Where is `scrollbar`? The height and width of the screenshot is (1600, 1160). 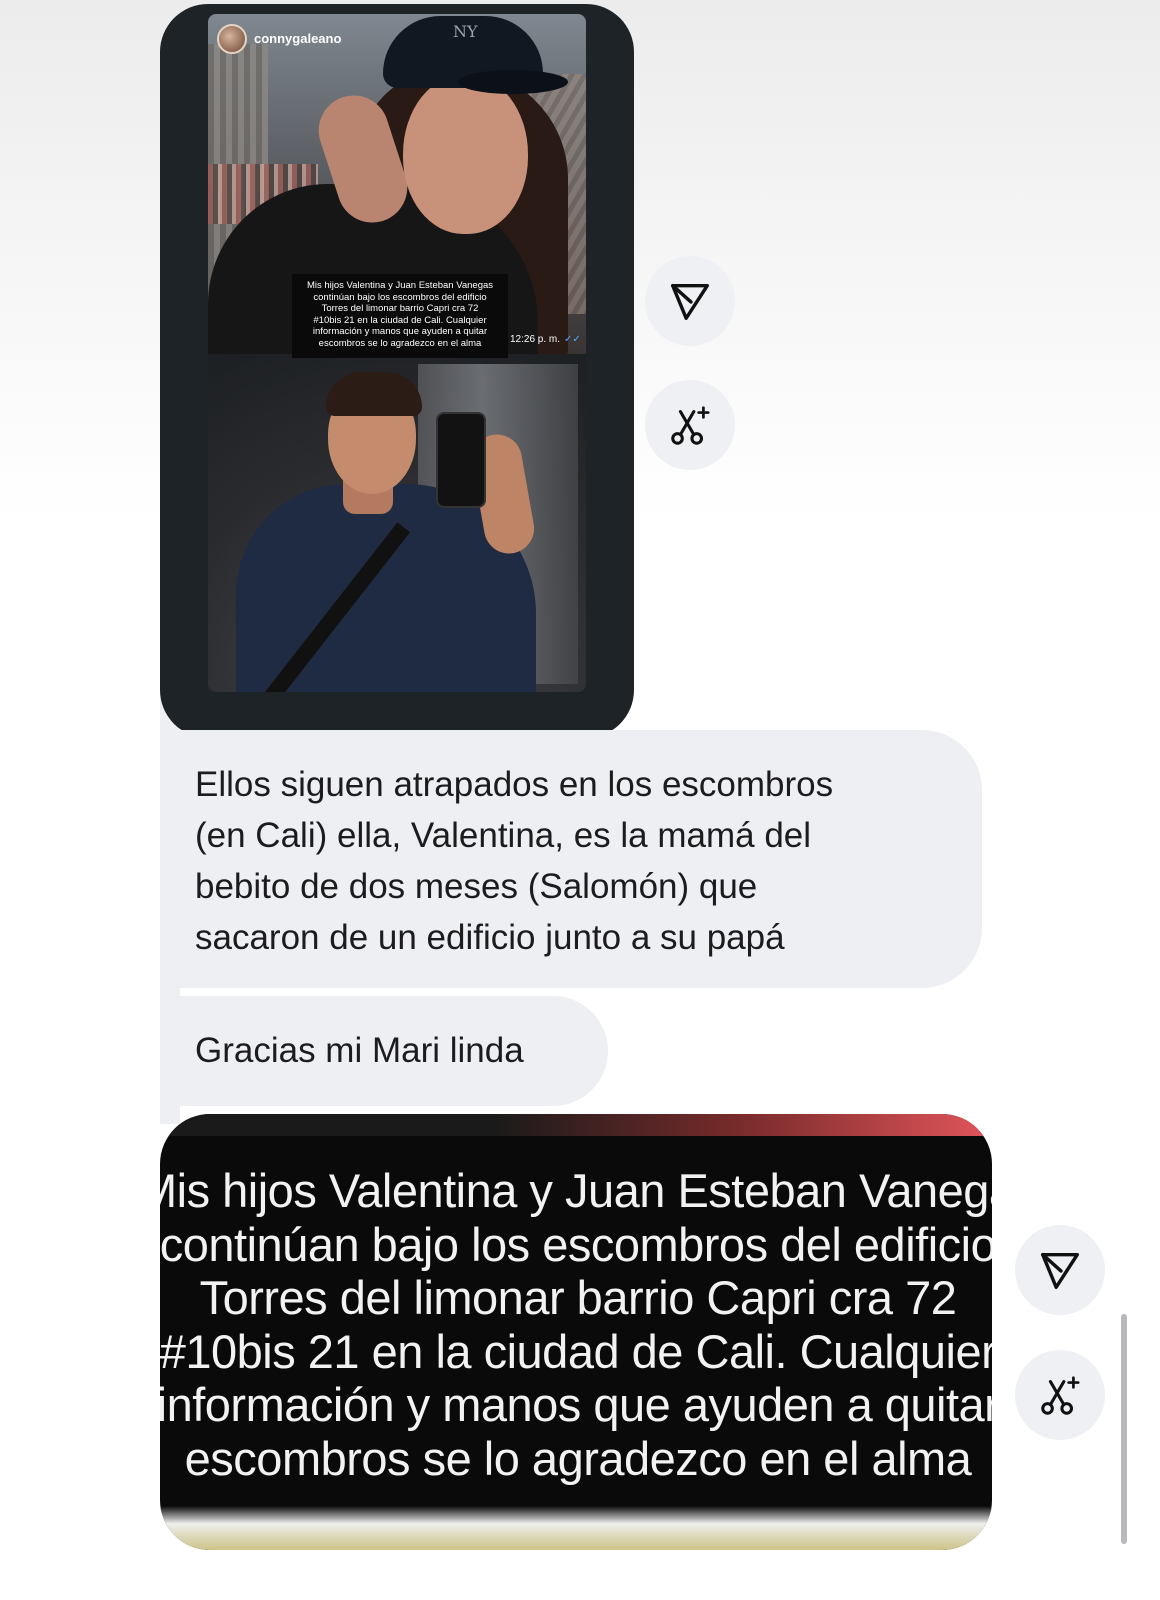 scrollbar is located at coordinates (1124, 1429).